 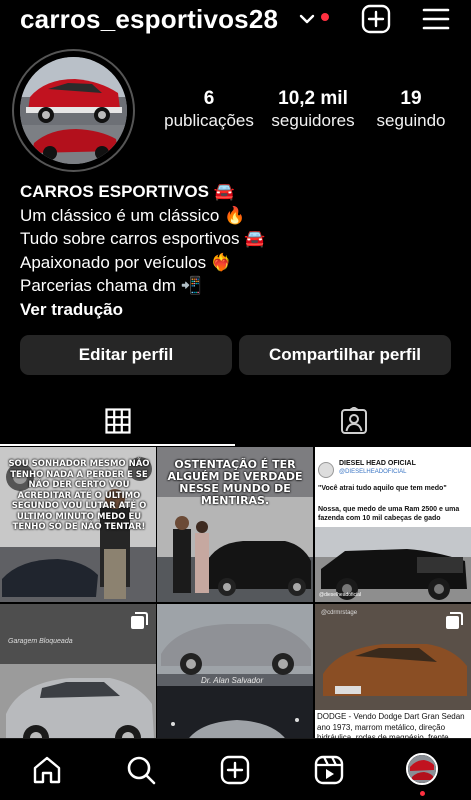 I want to click on bio-line: Um clássico é um clássico 🔥, so click(x=133, y=215).